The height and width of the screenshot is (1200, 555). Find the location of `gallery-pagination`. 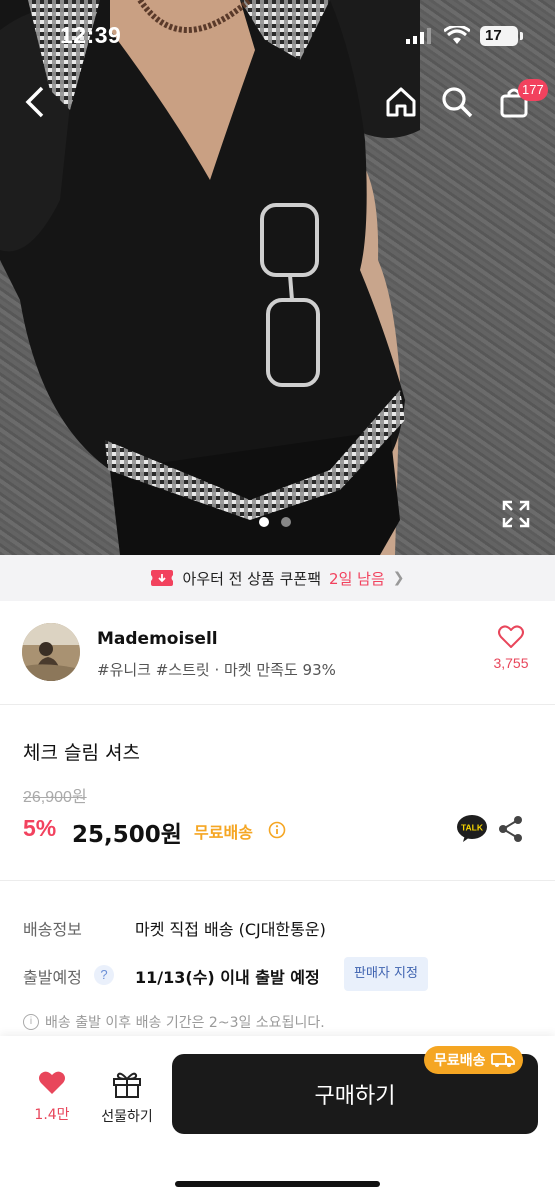

gallery-pagination is located at coordinates (275, 522).